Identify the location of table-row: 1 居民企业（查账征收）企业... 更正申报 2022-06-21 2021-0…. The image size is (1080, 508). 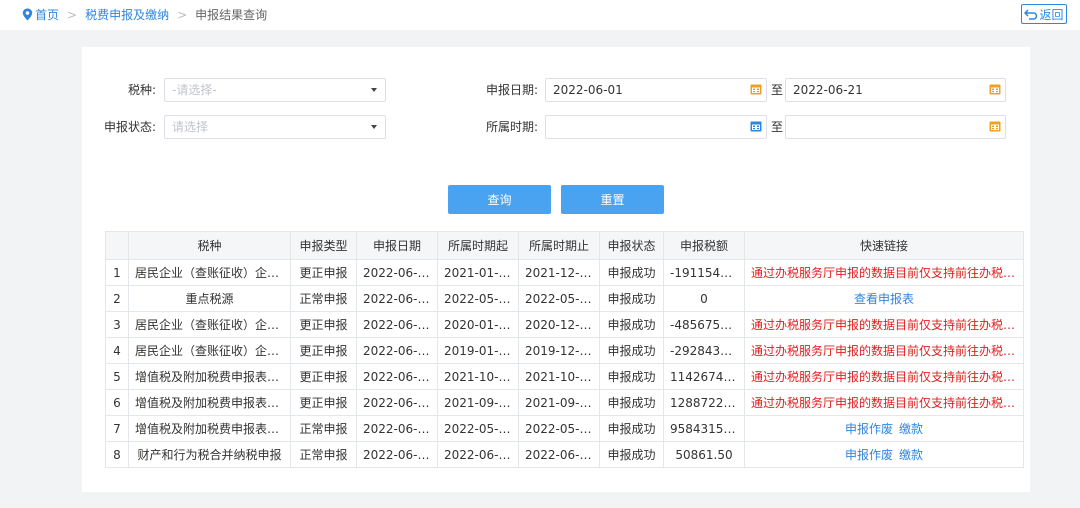
(564, 272).